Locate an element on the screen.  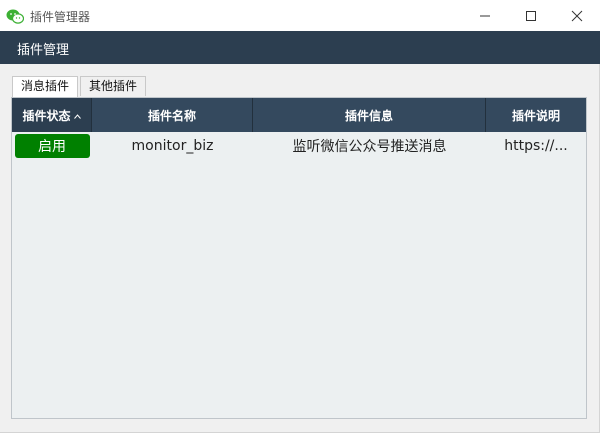
minimize-icon is located at coordinates (485, 15).